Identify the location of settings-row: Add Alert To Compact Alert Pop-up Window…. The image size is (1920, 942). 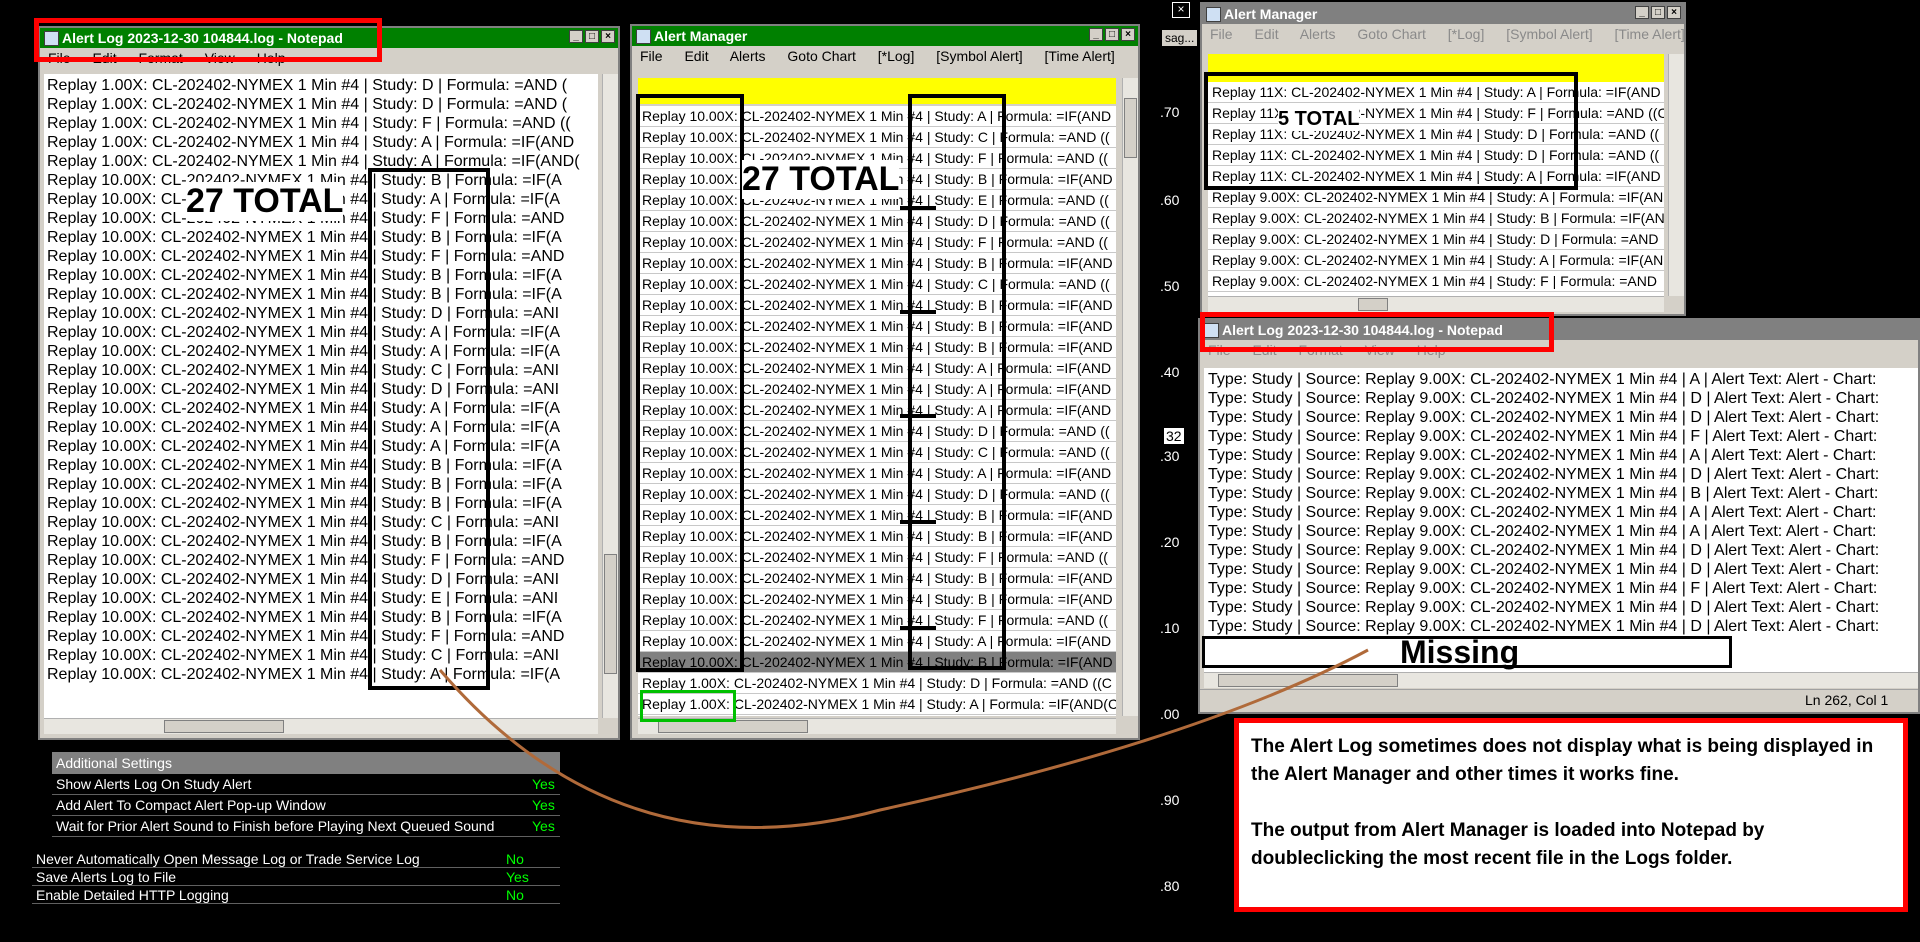
(306, 805).